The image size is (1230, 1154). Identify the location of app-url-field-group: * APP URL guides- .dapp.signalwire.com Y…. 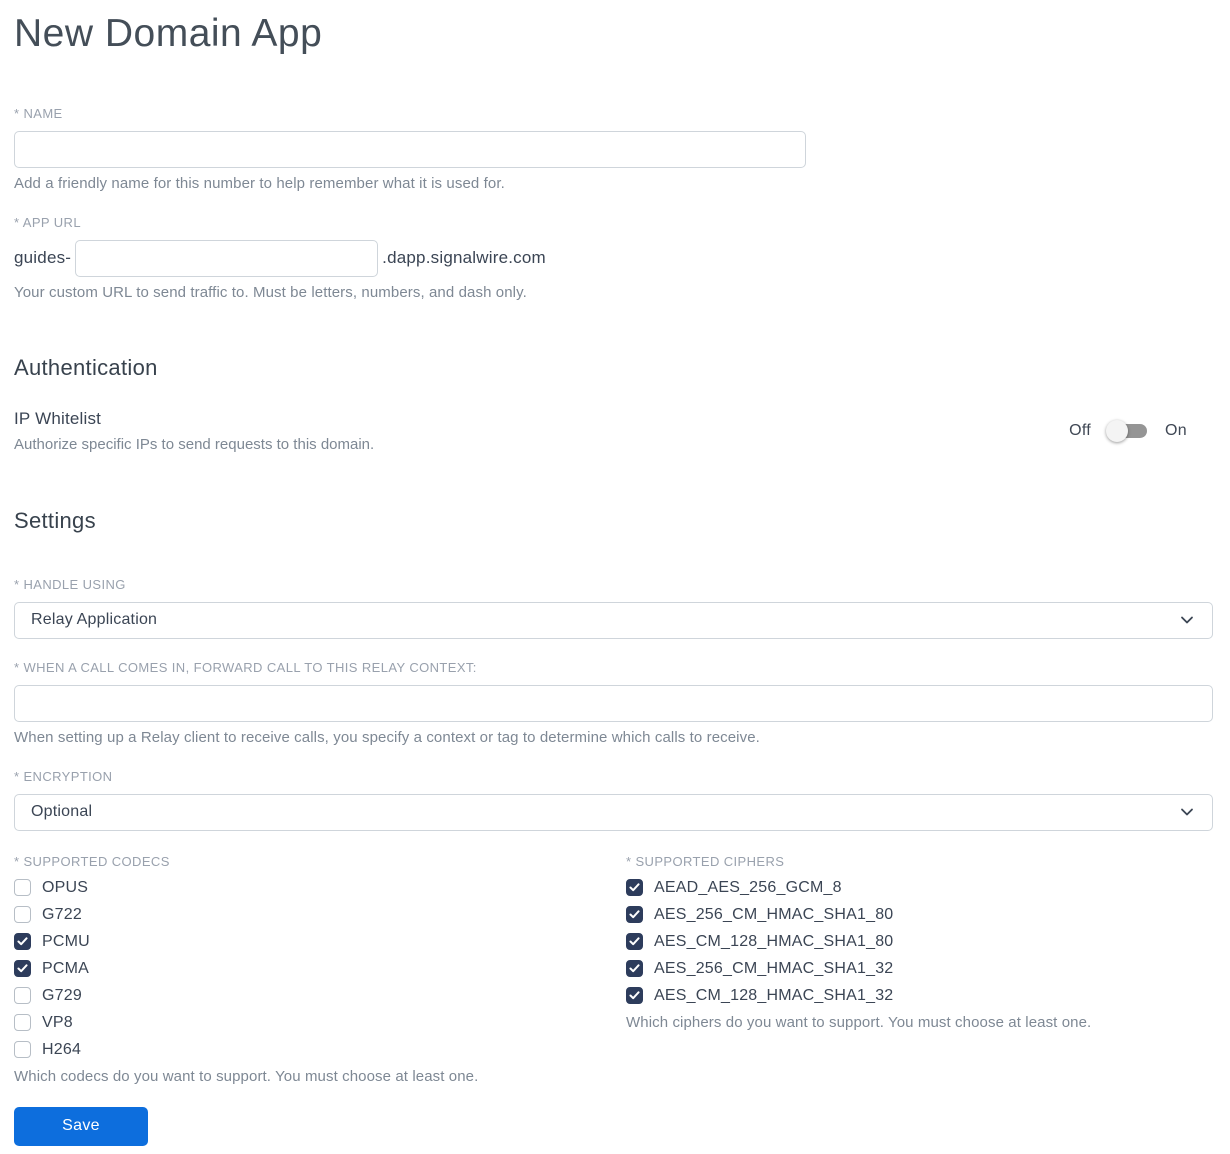
(613, 258).